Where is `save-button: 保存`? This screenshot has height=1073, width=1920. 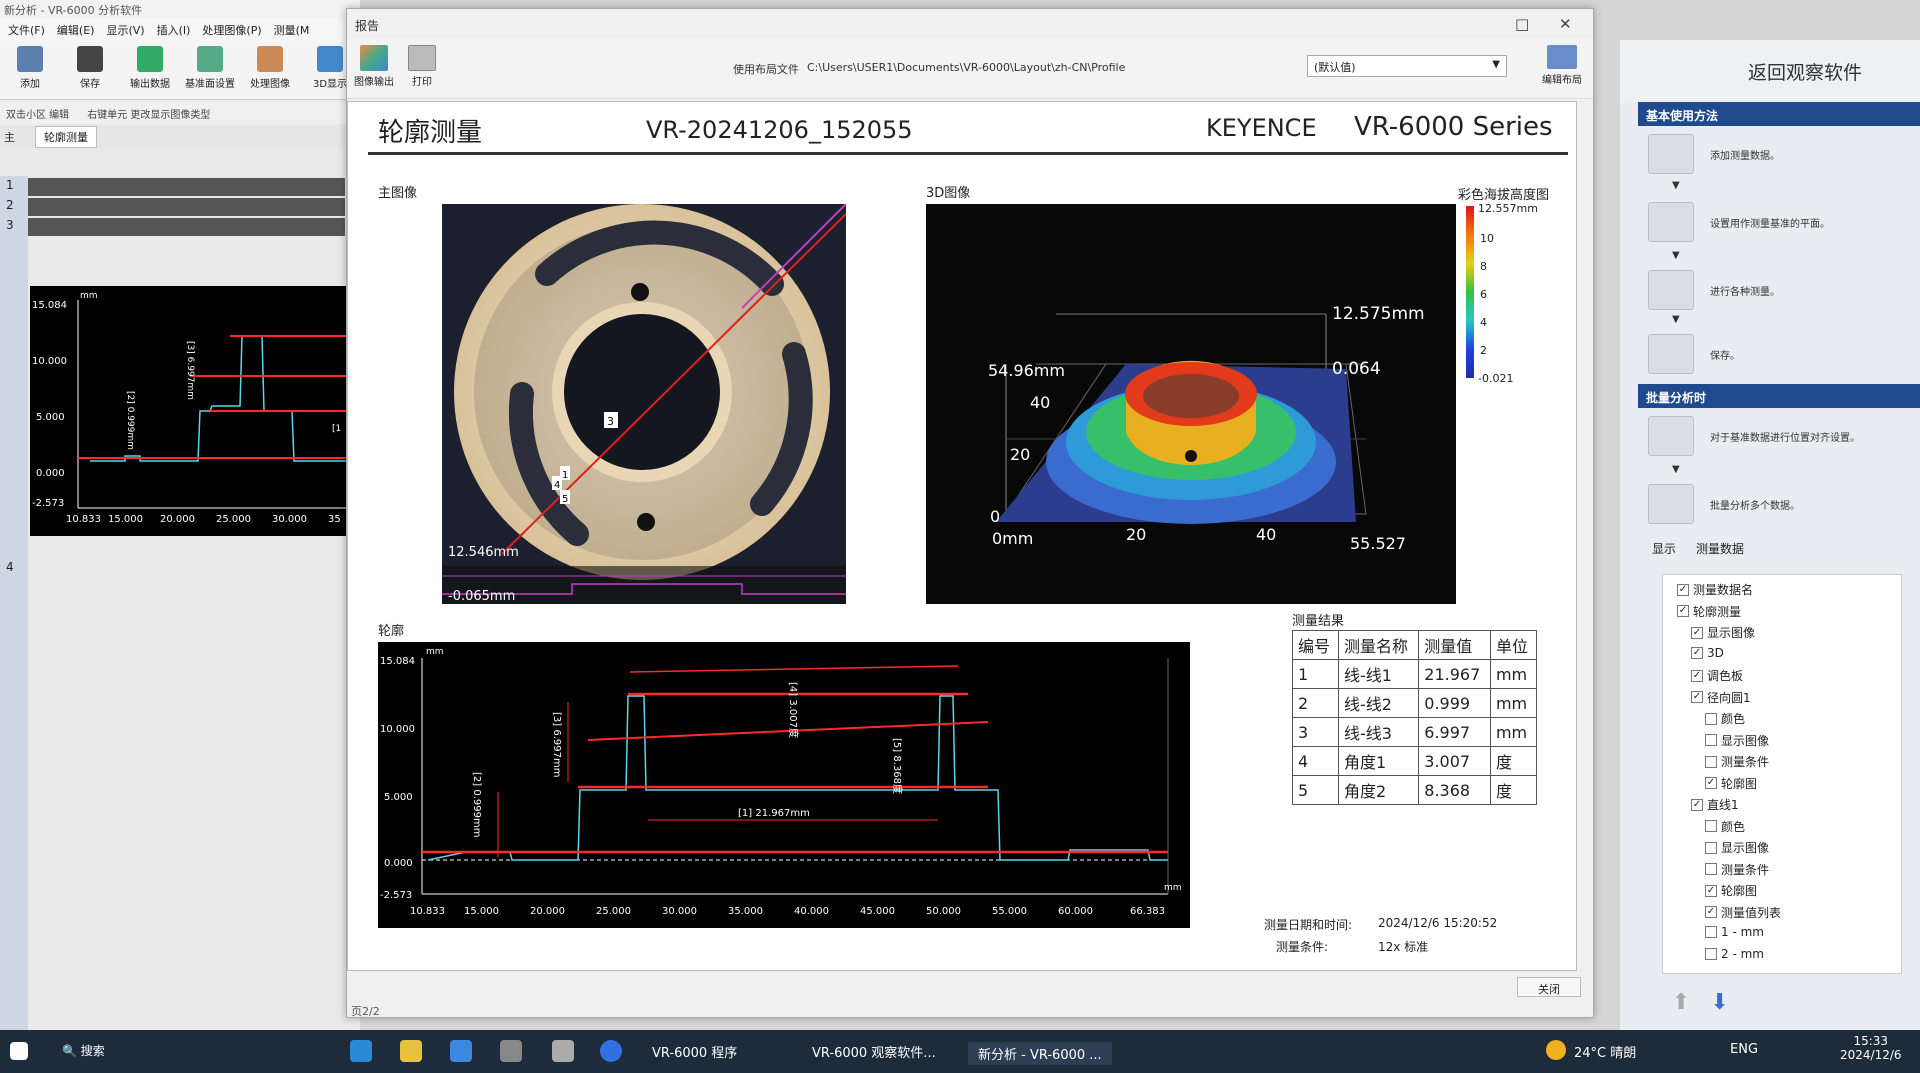
save-button: 保存 is located at coordinates (90, 70).